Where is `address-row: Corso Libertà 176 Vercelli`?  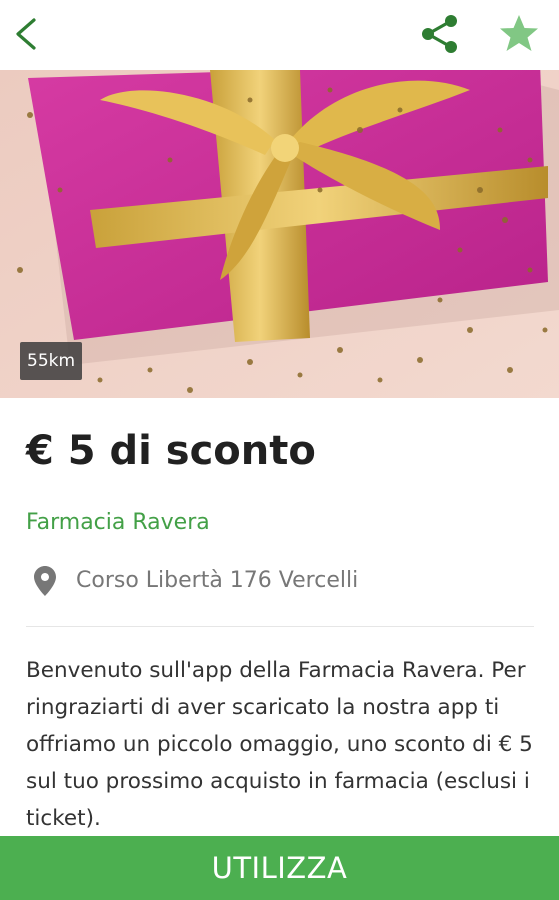
address-row: Corso Libertà 176 Vercelli is located at coordinates (281, 582).